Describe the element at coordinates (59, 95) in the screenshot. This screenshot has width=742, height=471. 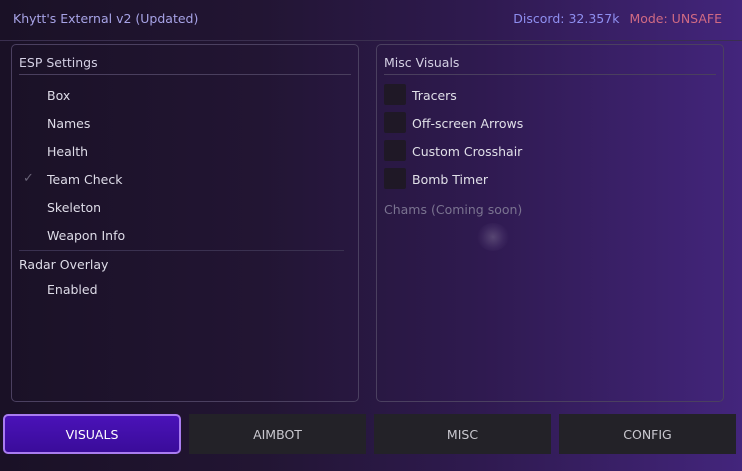
I see `esp-option-label: Box` at that location.